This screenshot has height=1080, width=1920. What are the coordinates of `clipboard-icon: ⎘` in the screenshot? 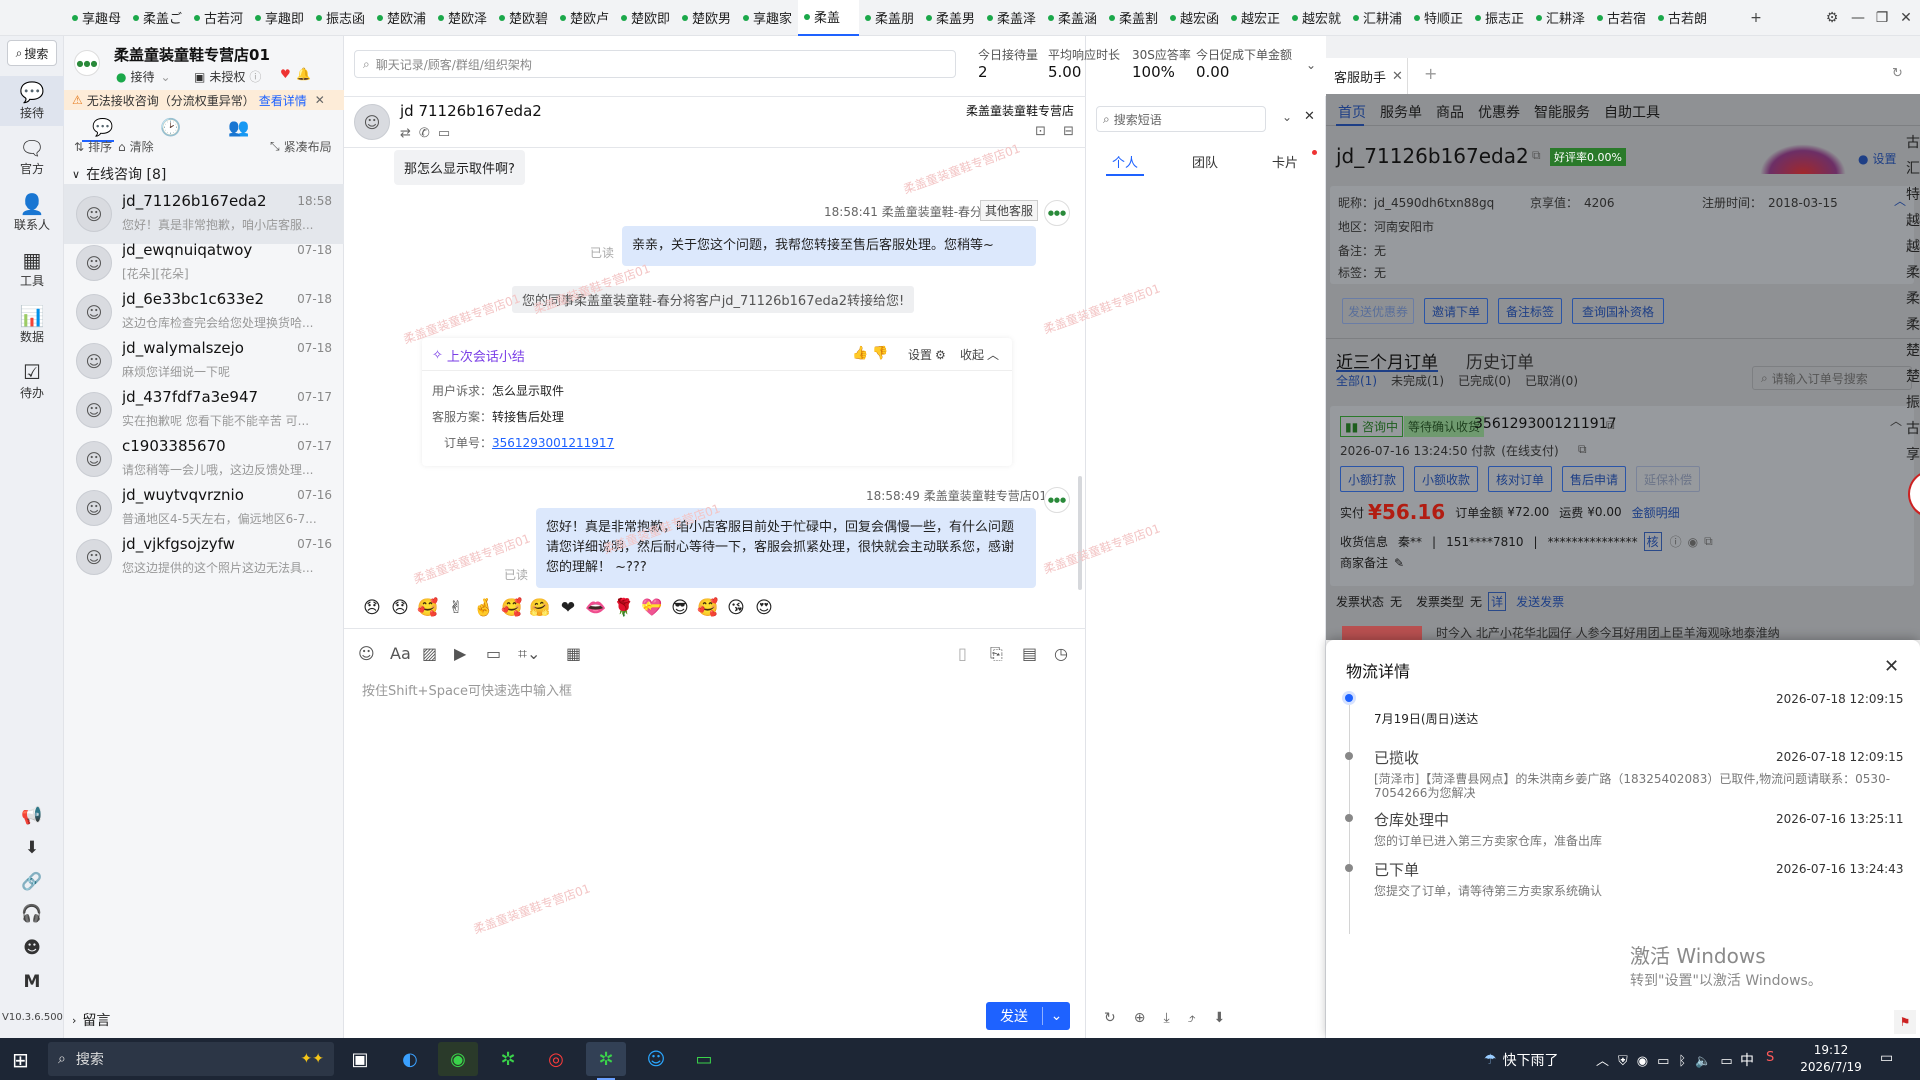 It's located at (996, 654).